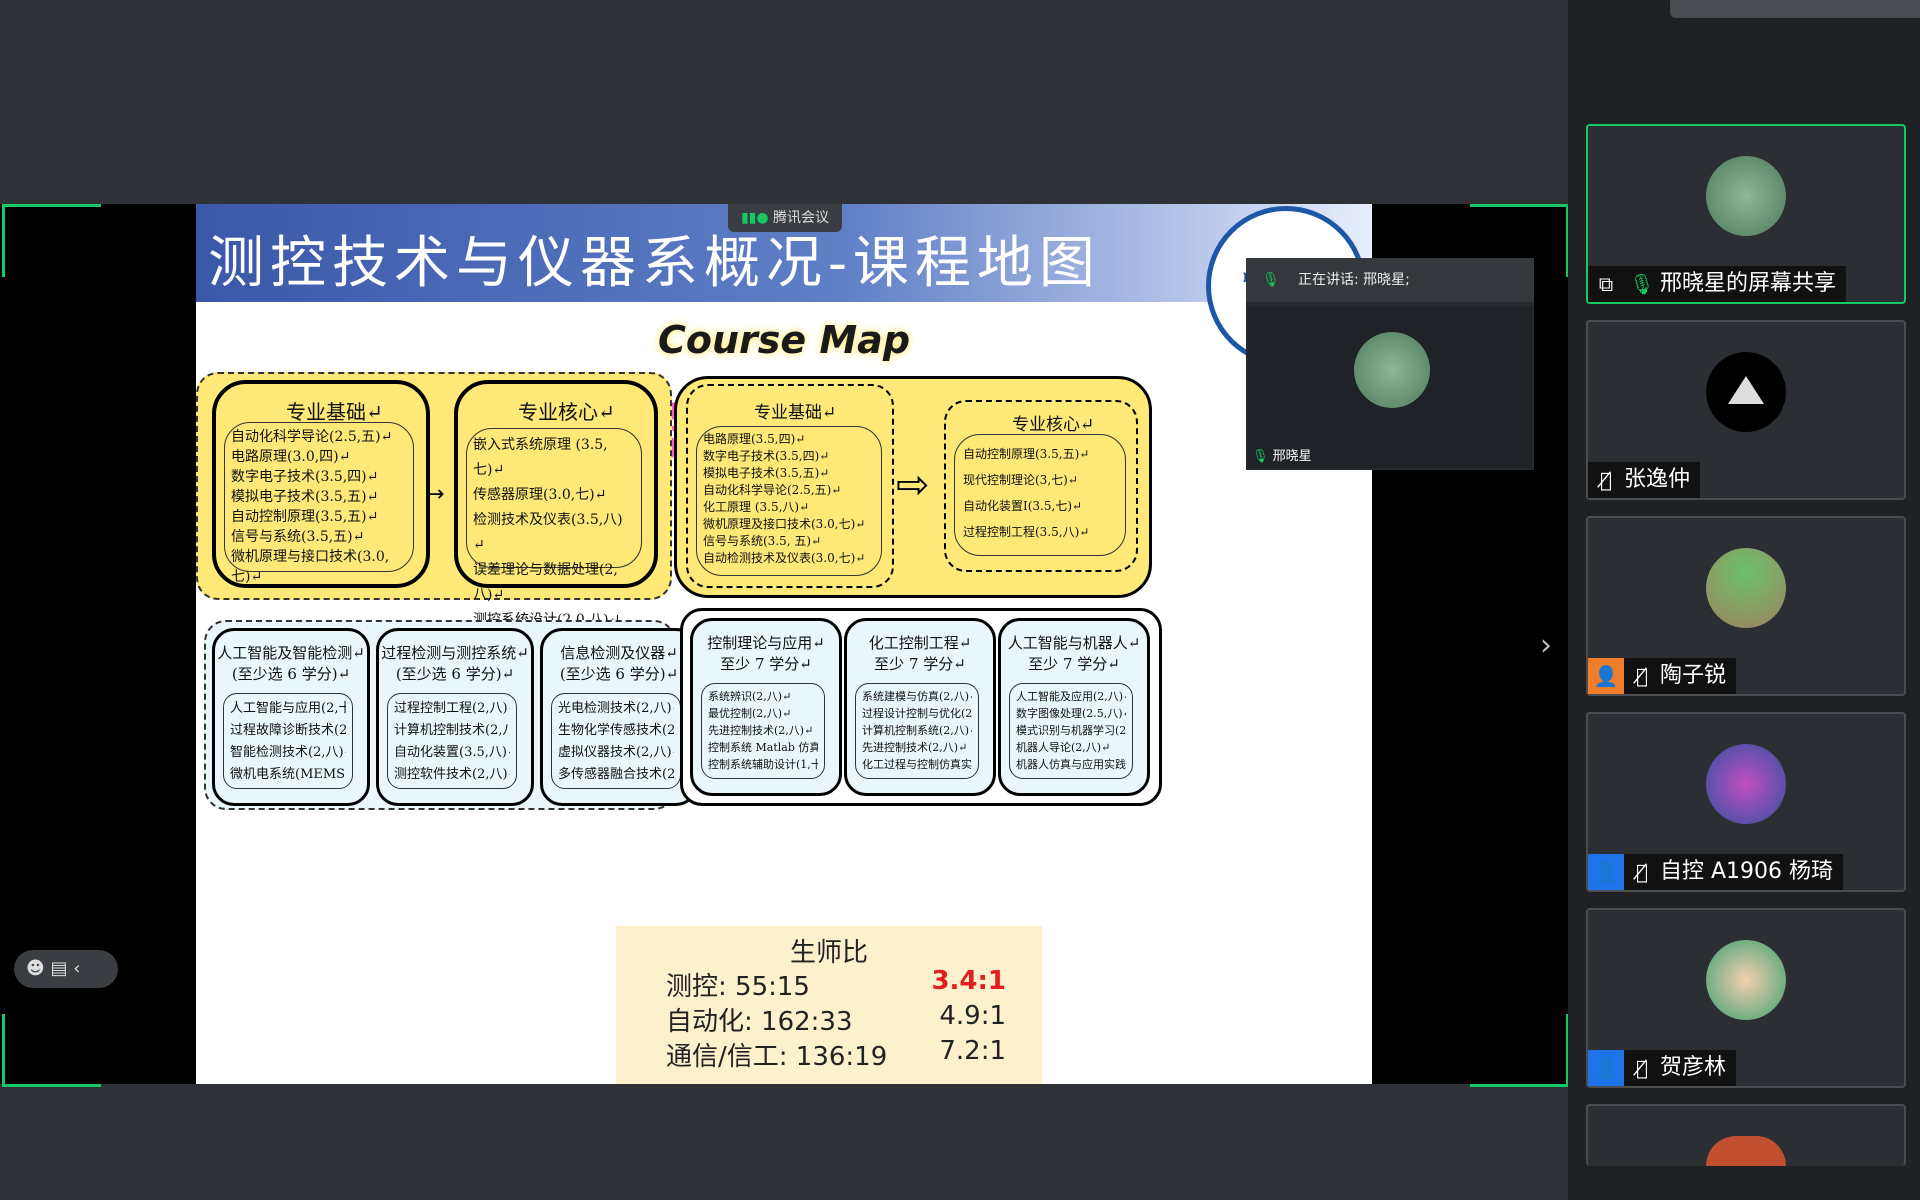 The width and height of the screenshot is (1920, 1200). I want to click on participant-name: 贺彦林, so click(1693, 1067).